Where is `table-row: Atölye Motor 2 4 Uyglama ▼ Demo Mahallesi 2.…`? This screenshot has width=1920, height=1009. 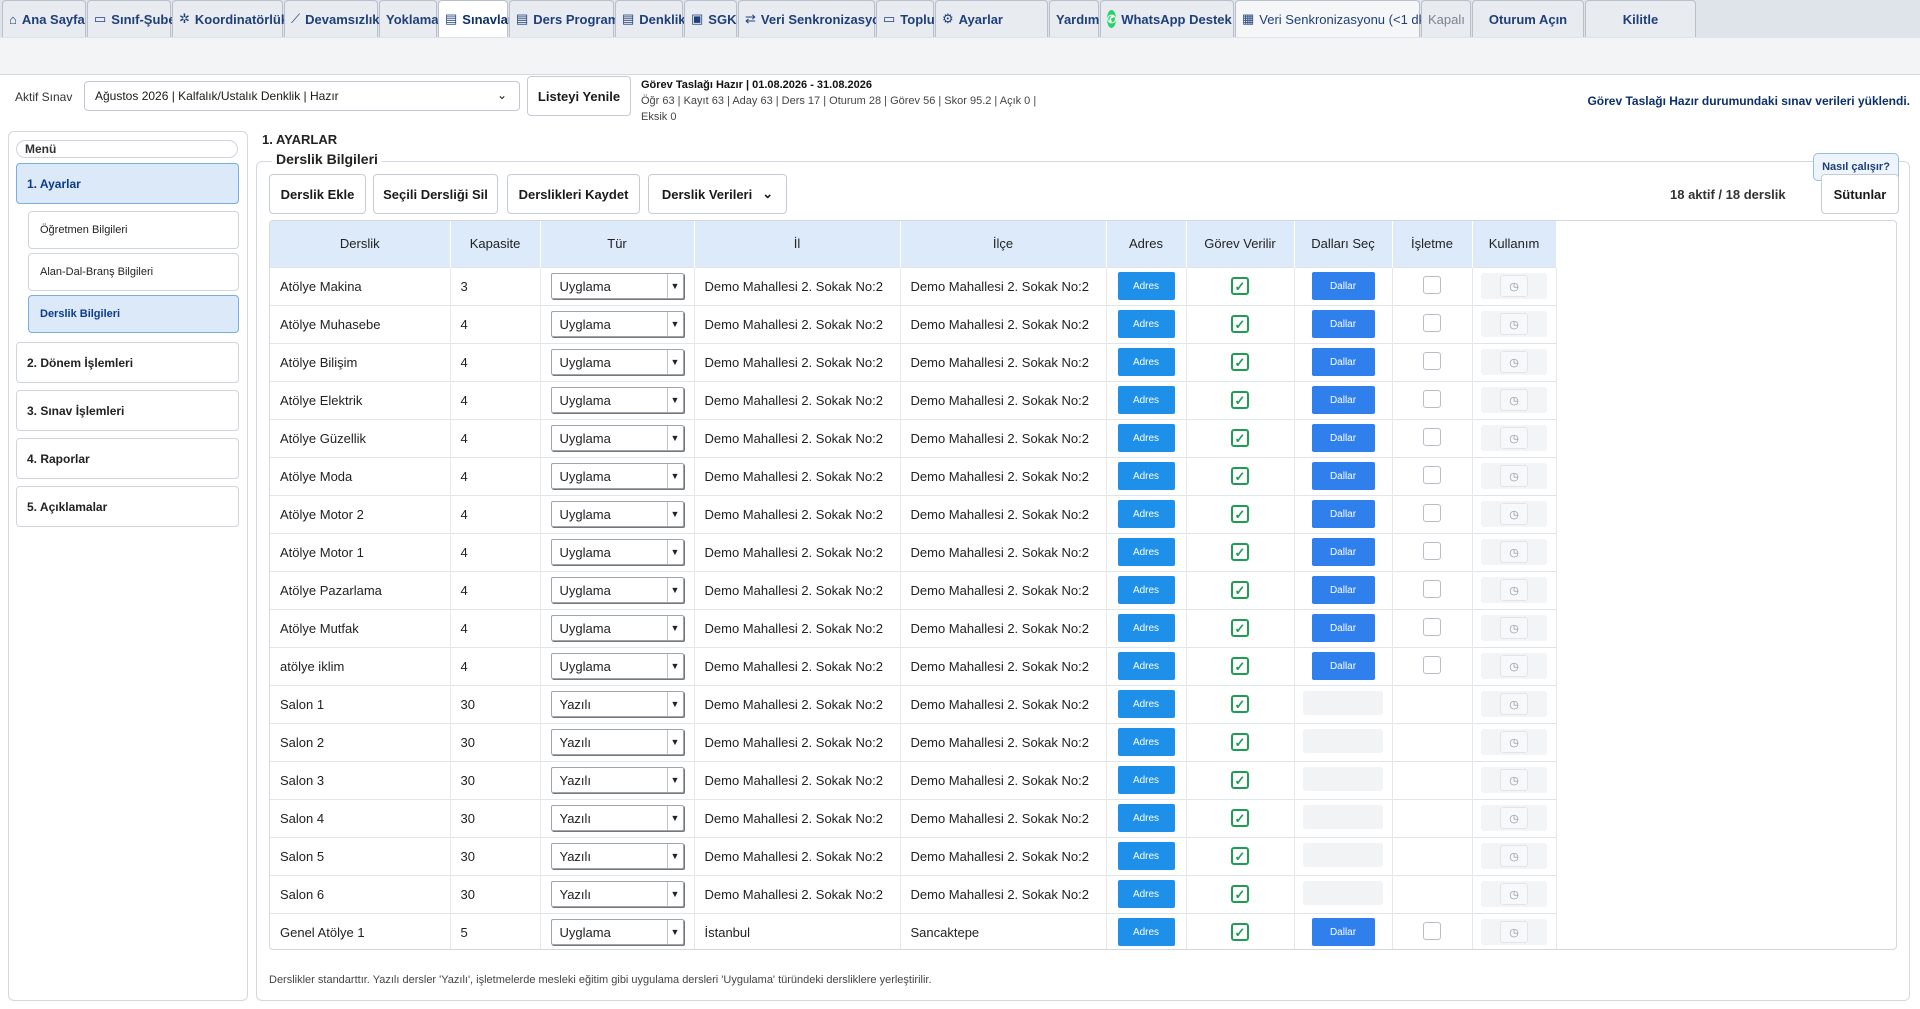 table-row: Atölye Motor 2 4 Uyglama ▼ Demo Mahallesi 2.… is located at coordinates (913, 513).